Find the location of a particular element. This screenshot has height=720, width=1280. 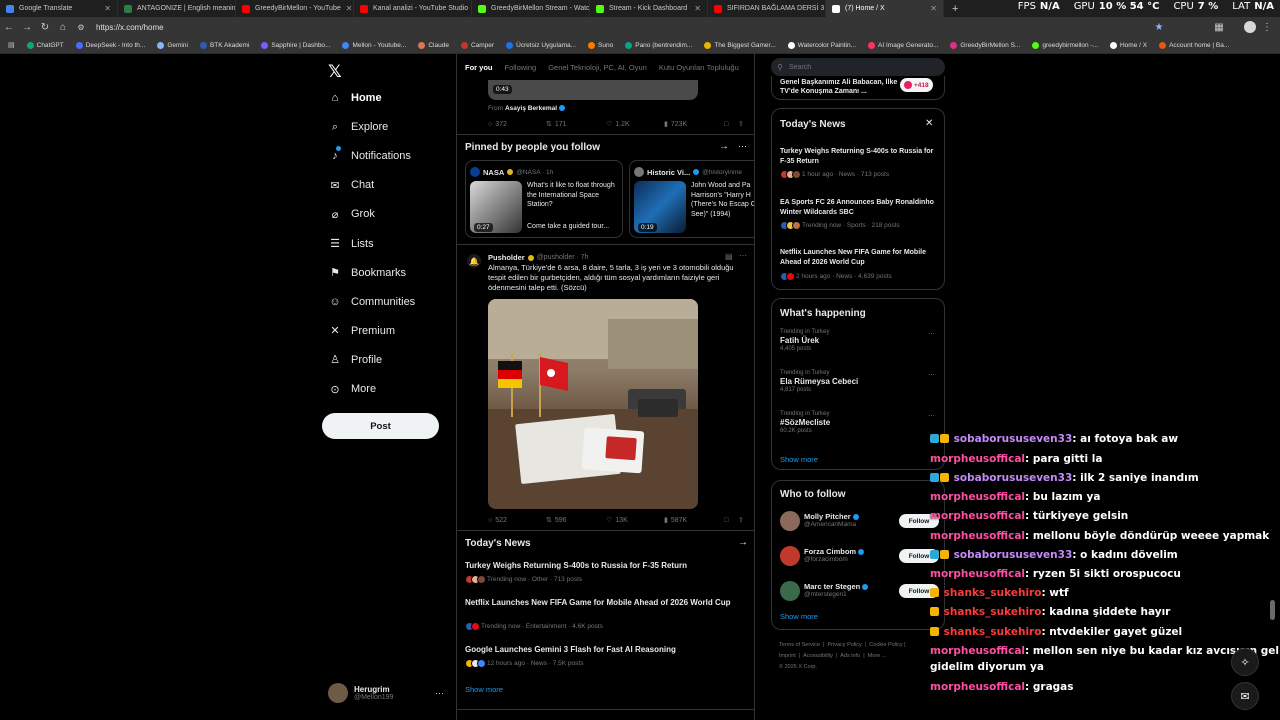

search-input: ⚲ Search is located at coordinates (858, 67).